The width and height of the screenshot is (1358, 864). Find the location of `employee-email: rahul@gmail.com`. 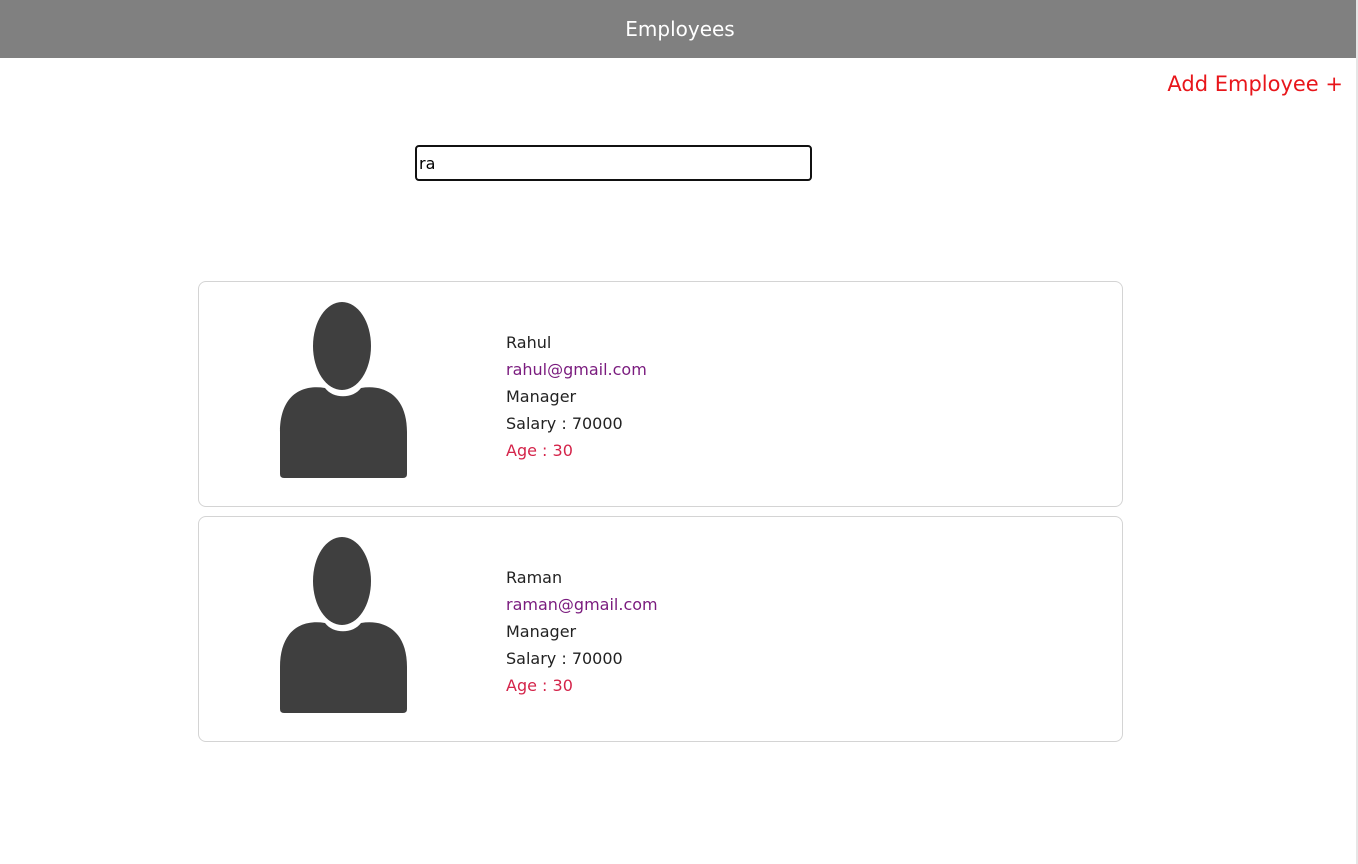

employee-email: rahul@gmail.com is located at coordinates (576, 369).